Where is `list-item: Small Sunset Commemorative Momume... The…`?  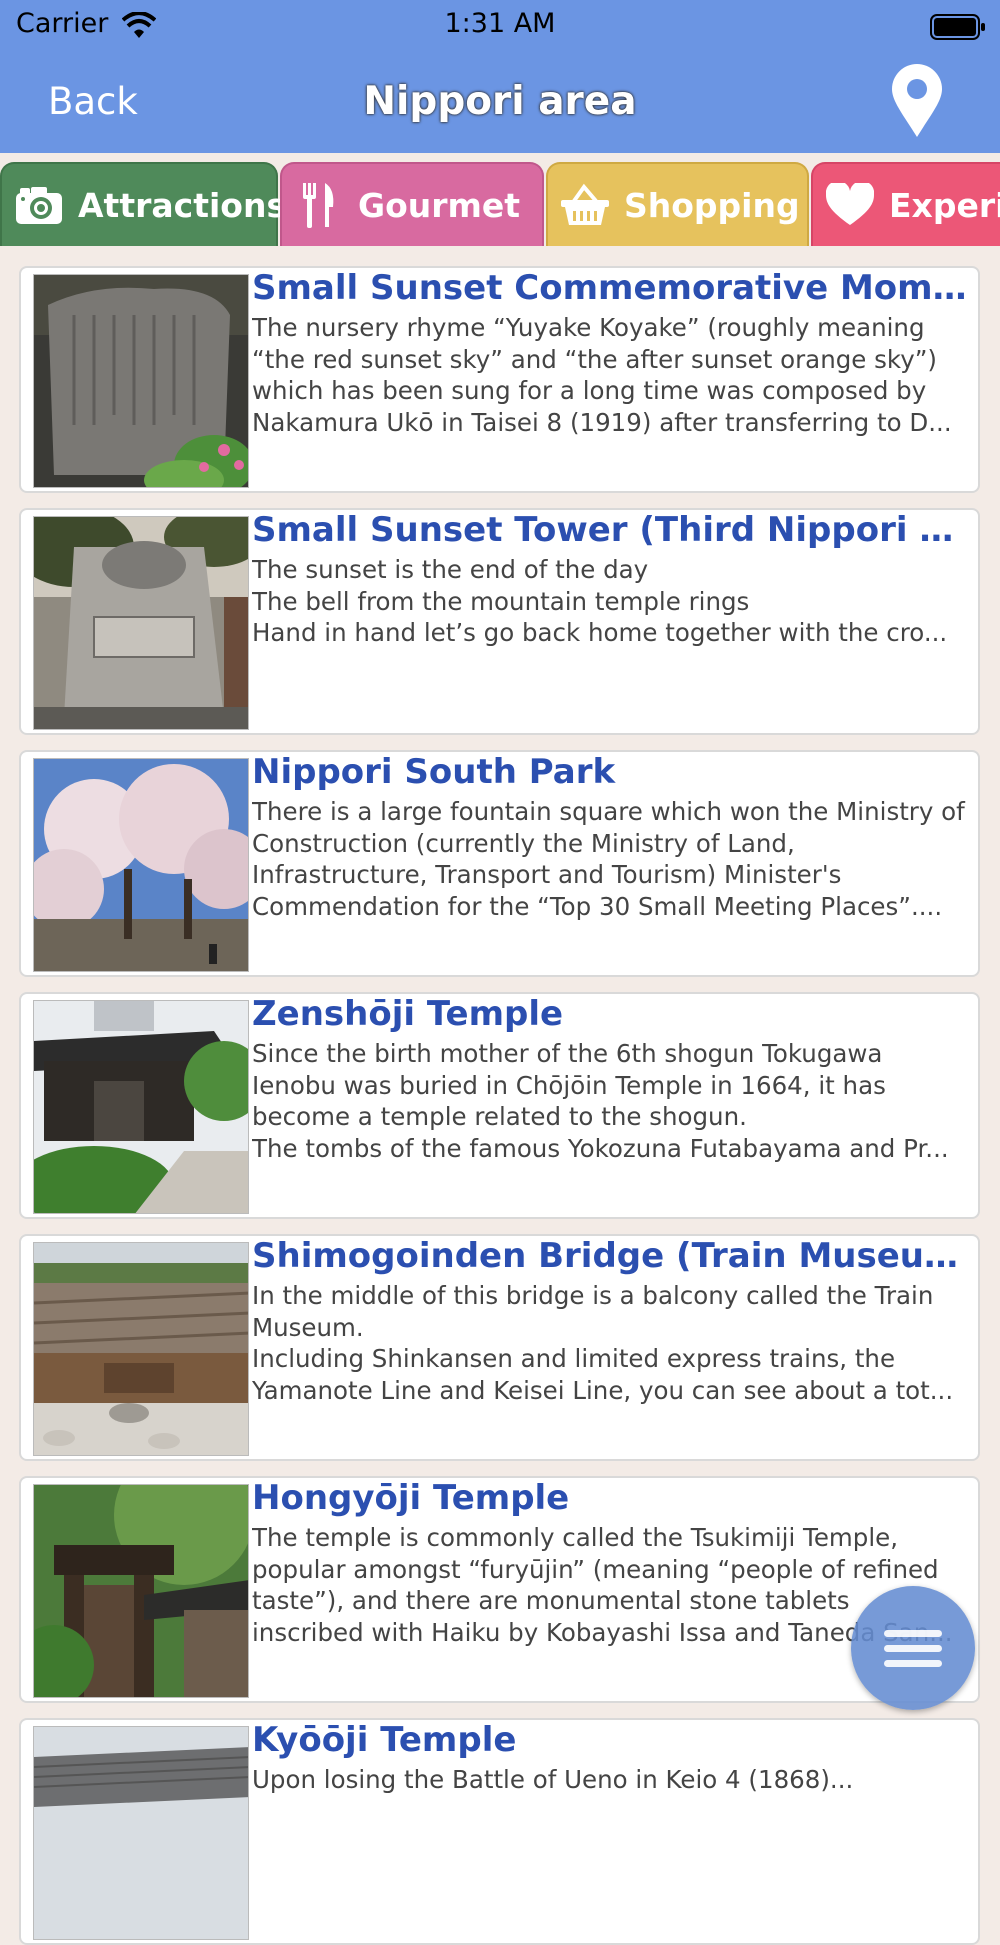 list-item: Small Sunset Commemorative Momume... The… is located at coordinates (499, 379).